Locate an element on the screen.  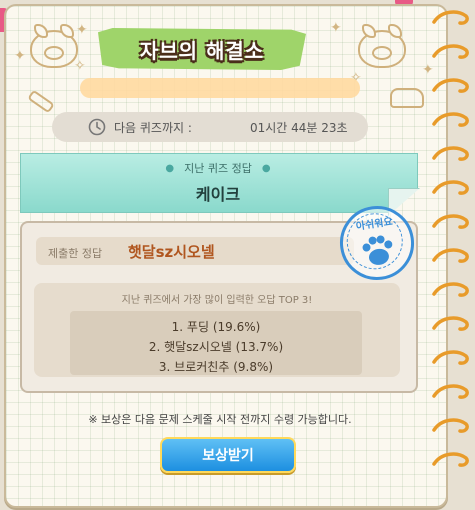
top3-title: 지난 퀴즈에서 가장 많이 입력한 오답 TOP 3! is located at coordinates (217, 300).